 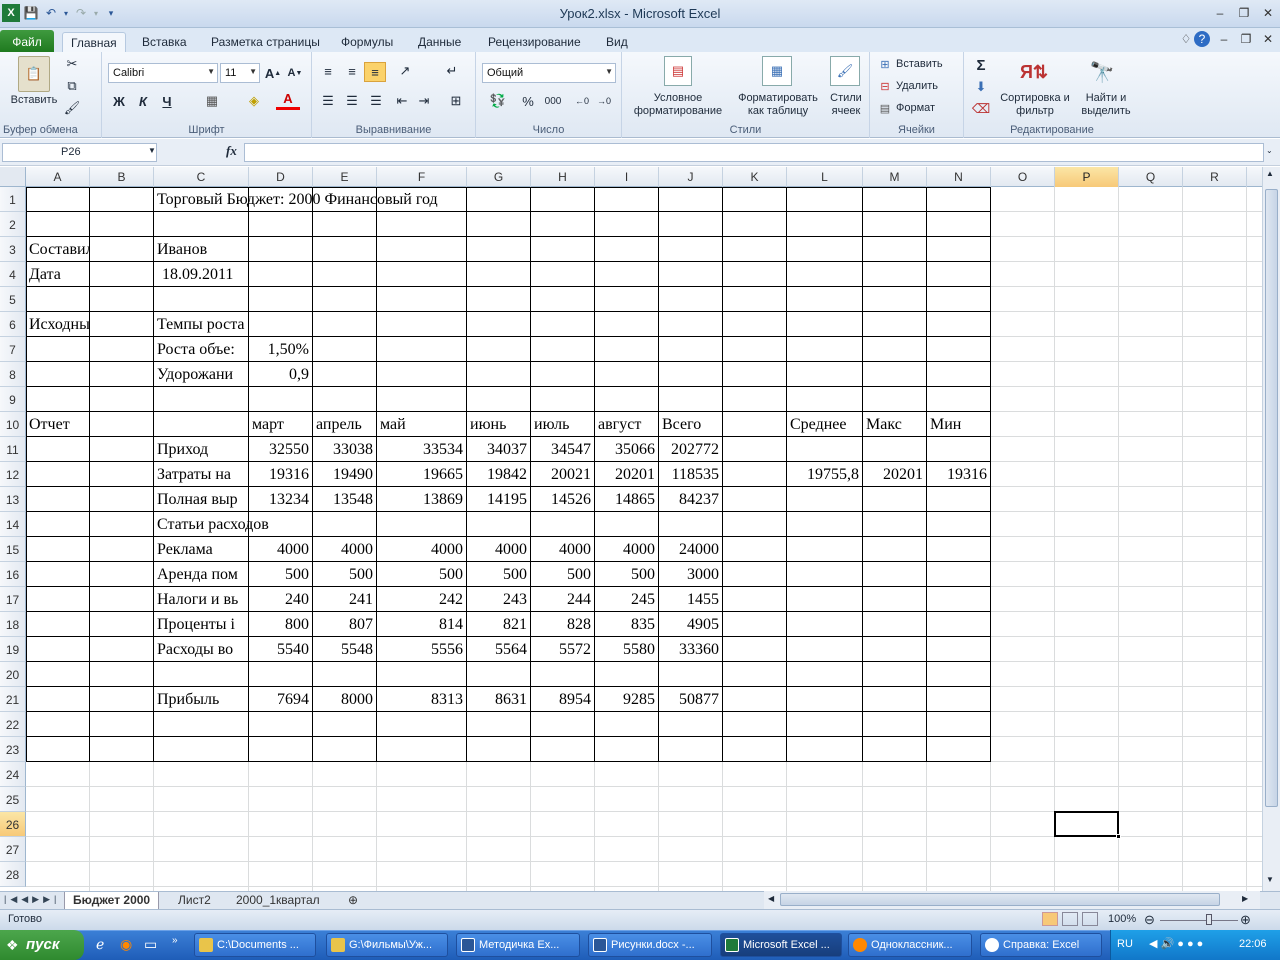 What do you see at coordinates (344, 649) in the screenshot?
I see `cell-e19: 5548` at bounding box center [344, 649].